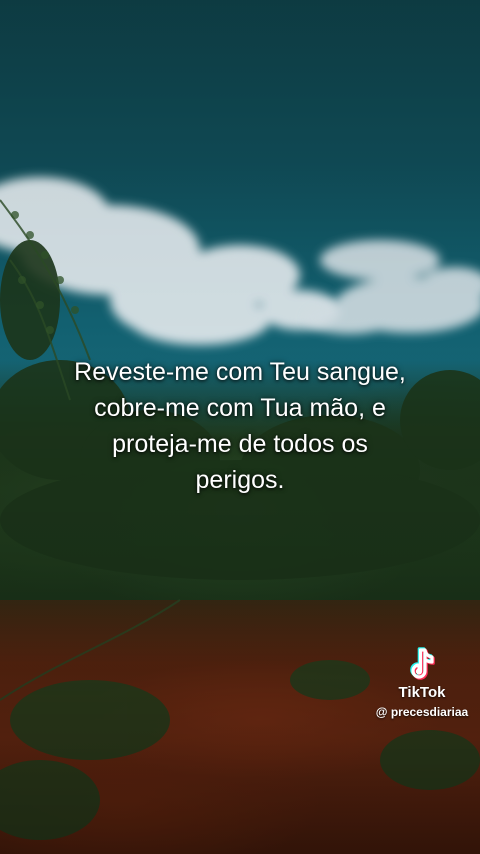 The width and height of the screenshot is (480, 854). I want to click on caption-line: perigos., so click(240, 480).